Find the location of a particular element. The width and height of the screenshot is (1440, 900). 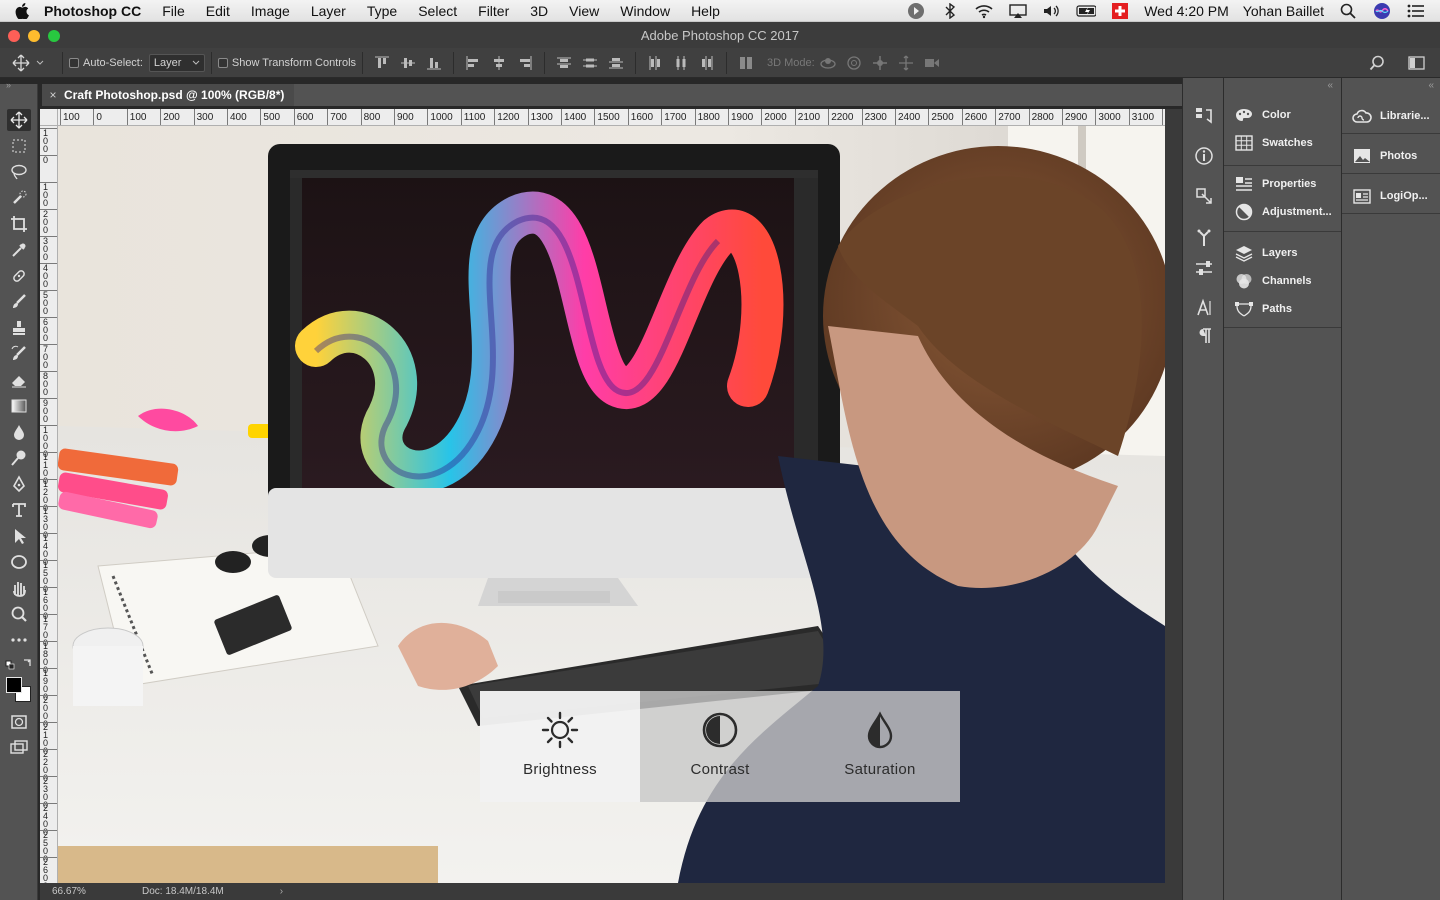

clock: Wed 4:20 PM is located at coordinates (1186, 11).